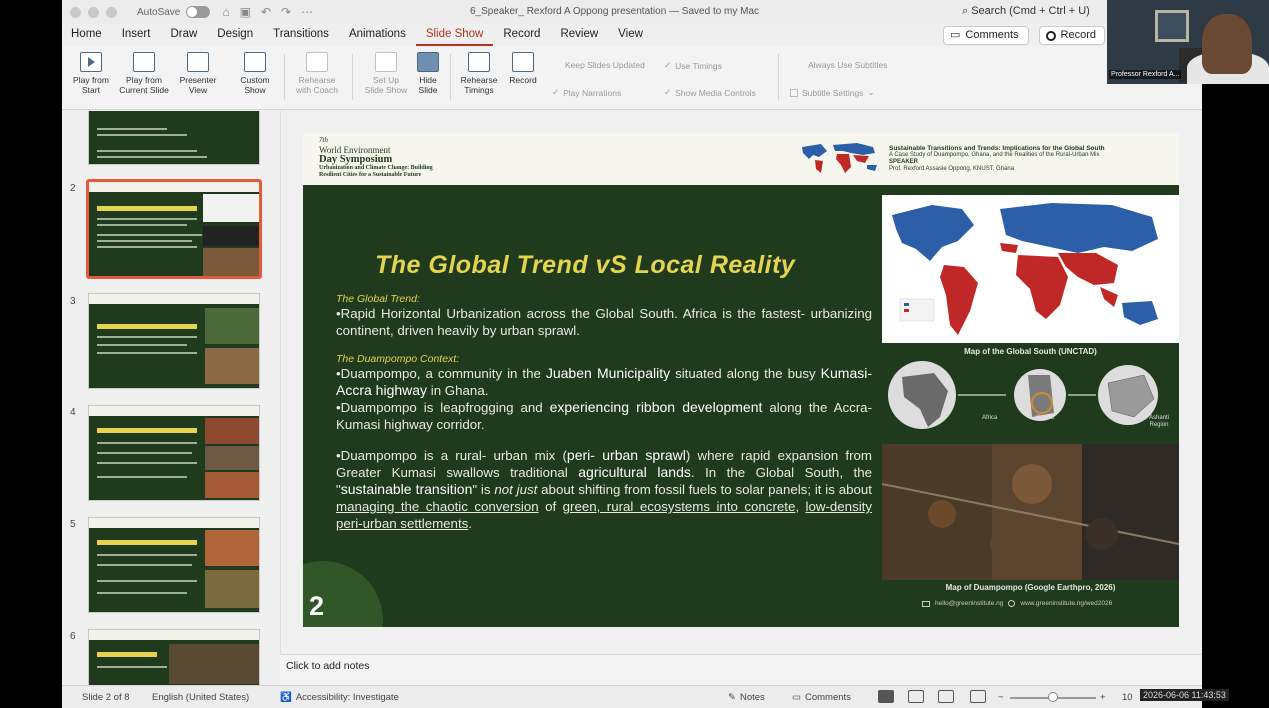 This screenshot has width=1269, height=708. I want to click on subtitle-settings-label: Subtitle Settings, so click(833, 92).